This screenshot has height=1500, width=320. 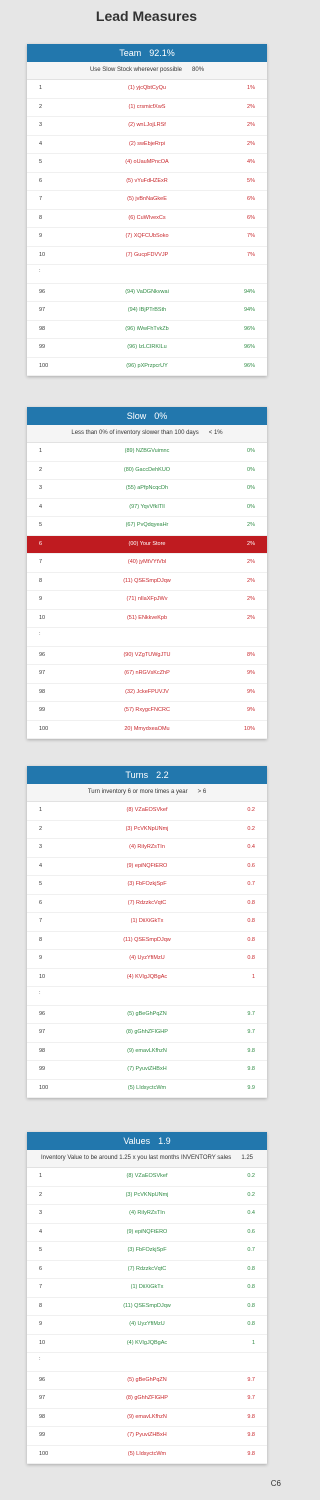 What do you see at coordinates (147, 200) in the screenshot?
I see `list-row: 7 (5) jvBnNaGkeE 6%` at bounding box center [147, 200].